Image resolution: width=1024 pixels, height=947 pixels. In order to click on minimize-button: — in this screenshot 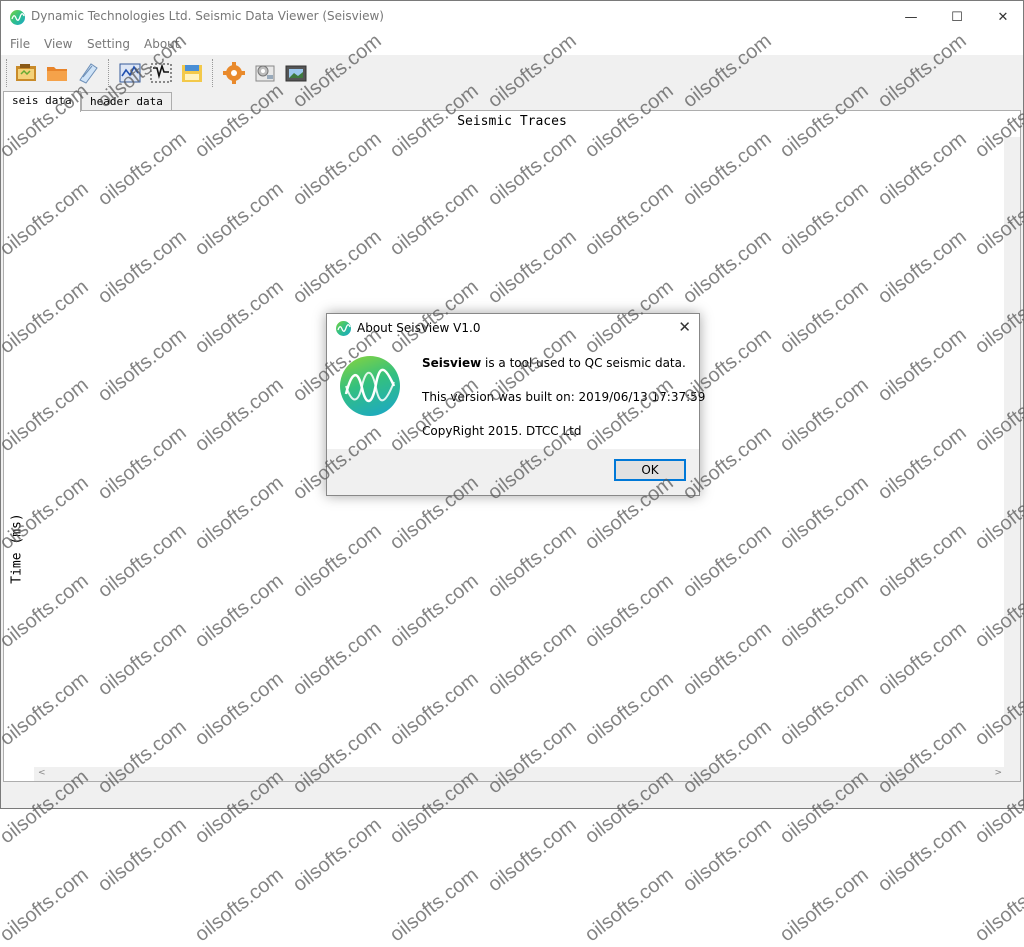, I will do `click(911, 17)`.